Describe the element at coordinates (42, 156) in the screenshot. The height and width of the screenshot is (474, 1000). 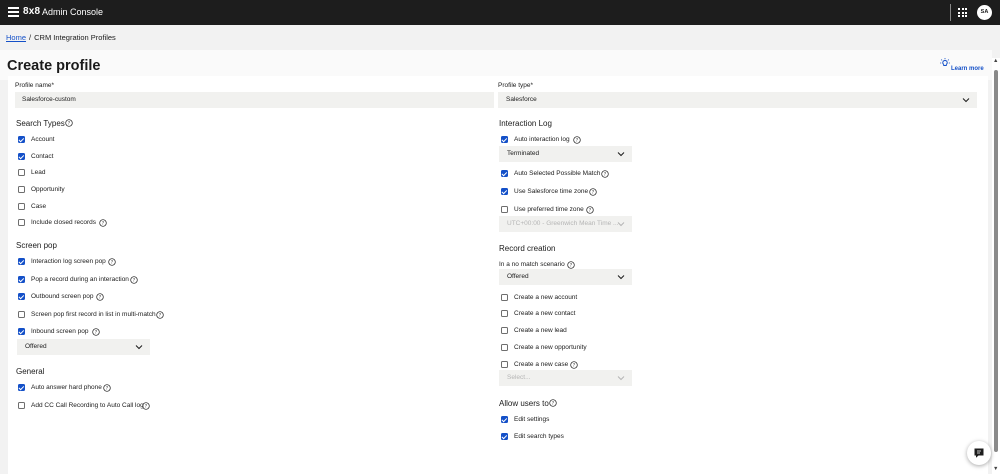
I see `contact-label: Contact` at that location.